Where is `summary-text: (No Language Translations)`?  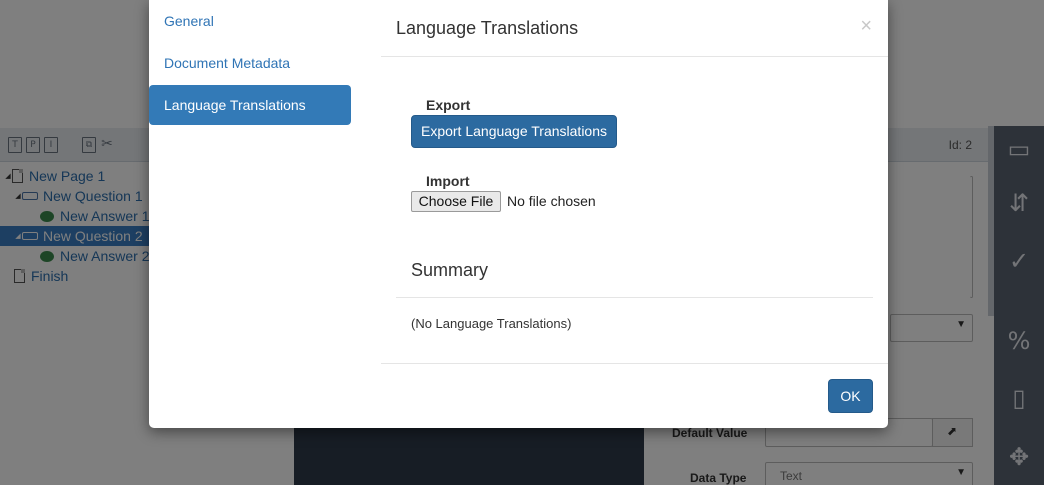
summary-text: (No Language Translations) is located at coordinates (491, 323).